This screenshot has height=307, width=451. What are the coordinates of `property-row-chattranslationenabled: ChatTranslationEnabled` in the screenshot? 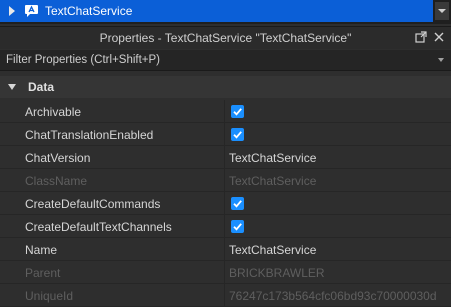 It's located at (225, 134).